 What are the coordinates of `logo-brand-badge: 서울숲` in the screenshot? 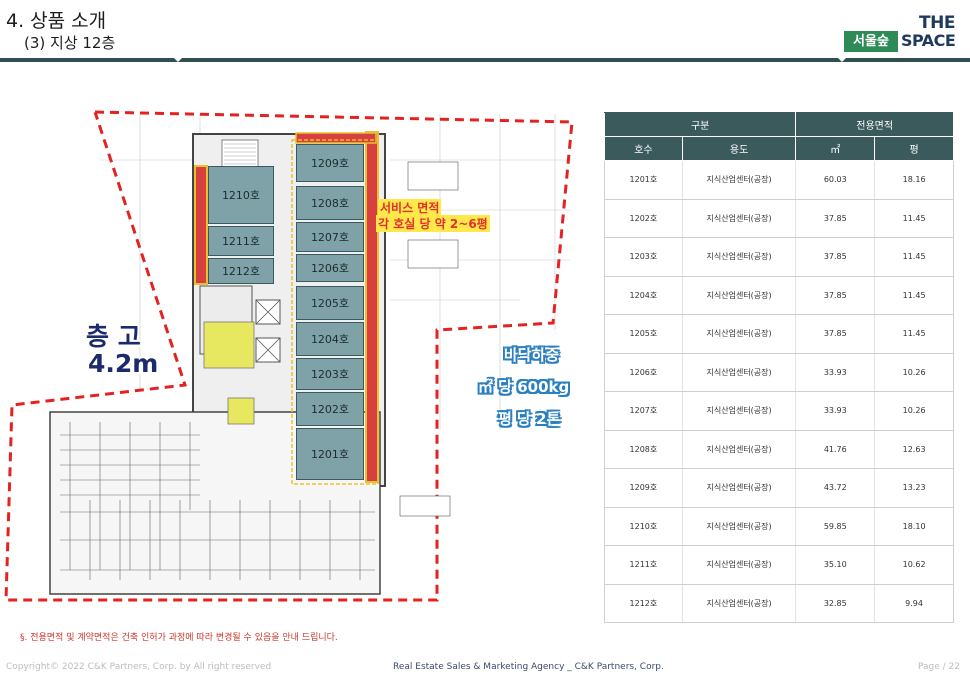 It's located at (871, 41).